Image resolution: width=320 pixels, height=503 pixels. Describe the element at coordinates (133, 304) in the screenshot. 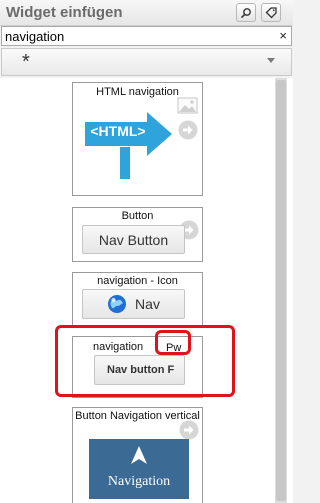

I see `nav-icon-preview: Nav` at that location.